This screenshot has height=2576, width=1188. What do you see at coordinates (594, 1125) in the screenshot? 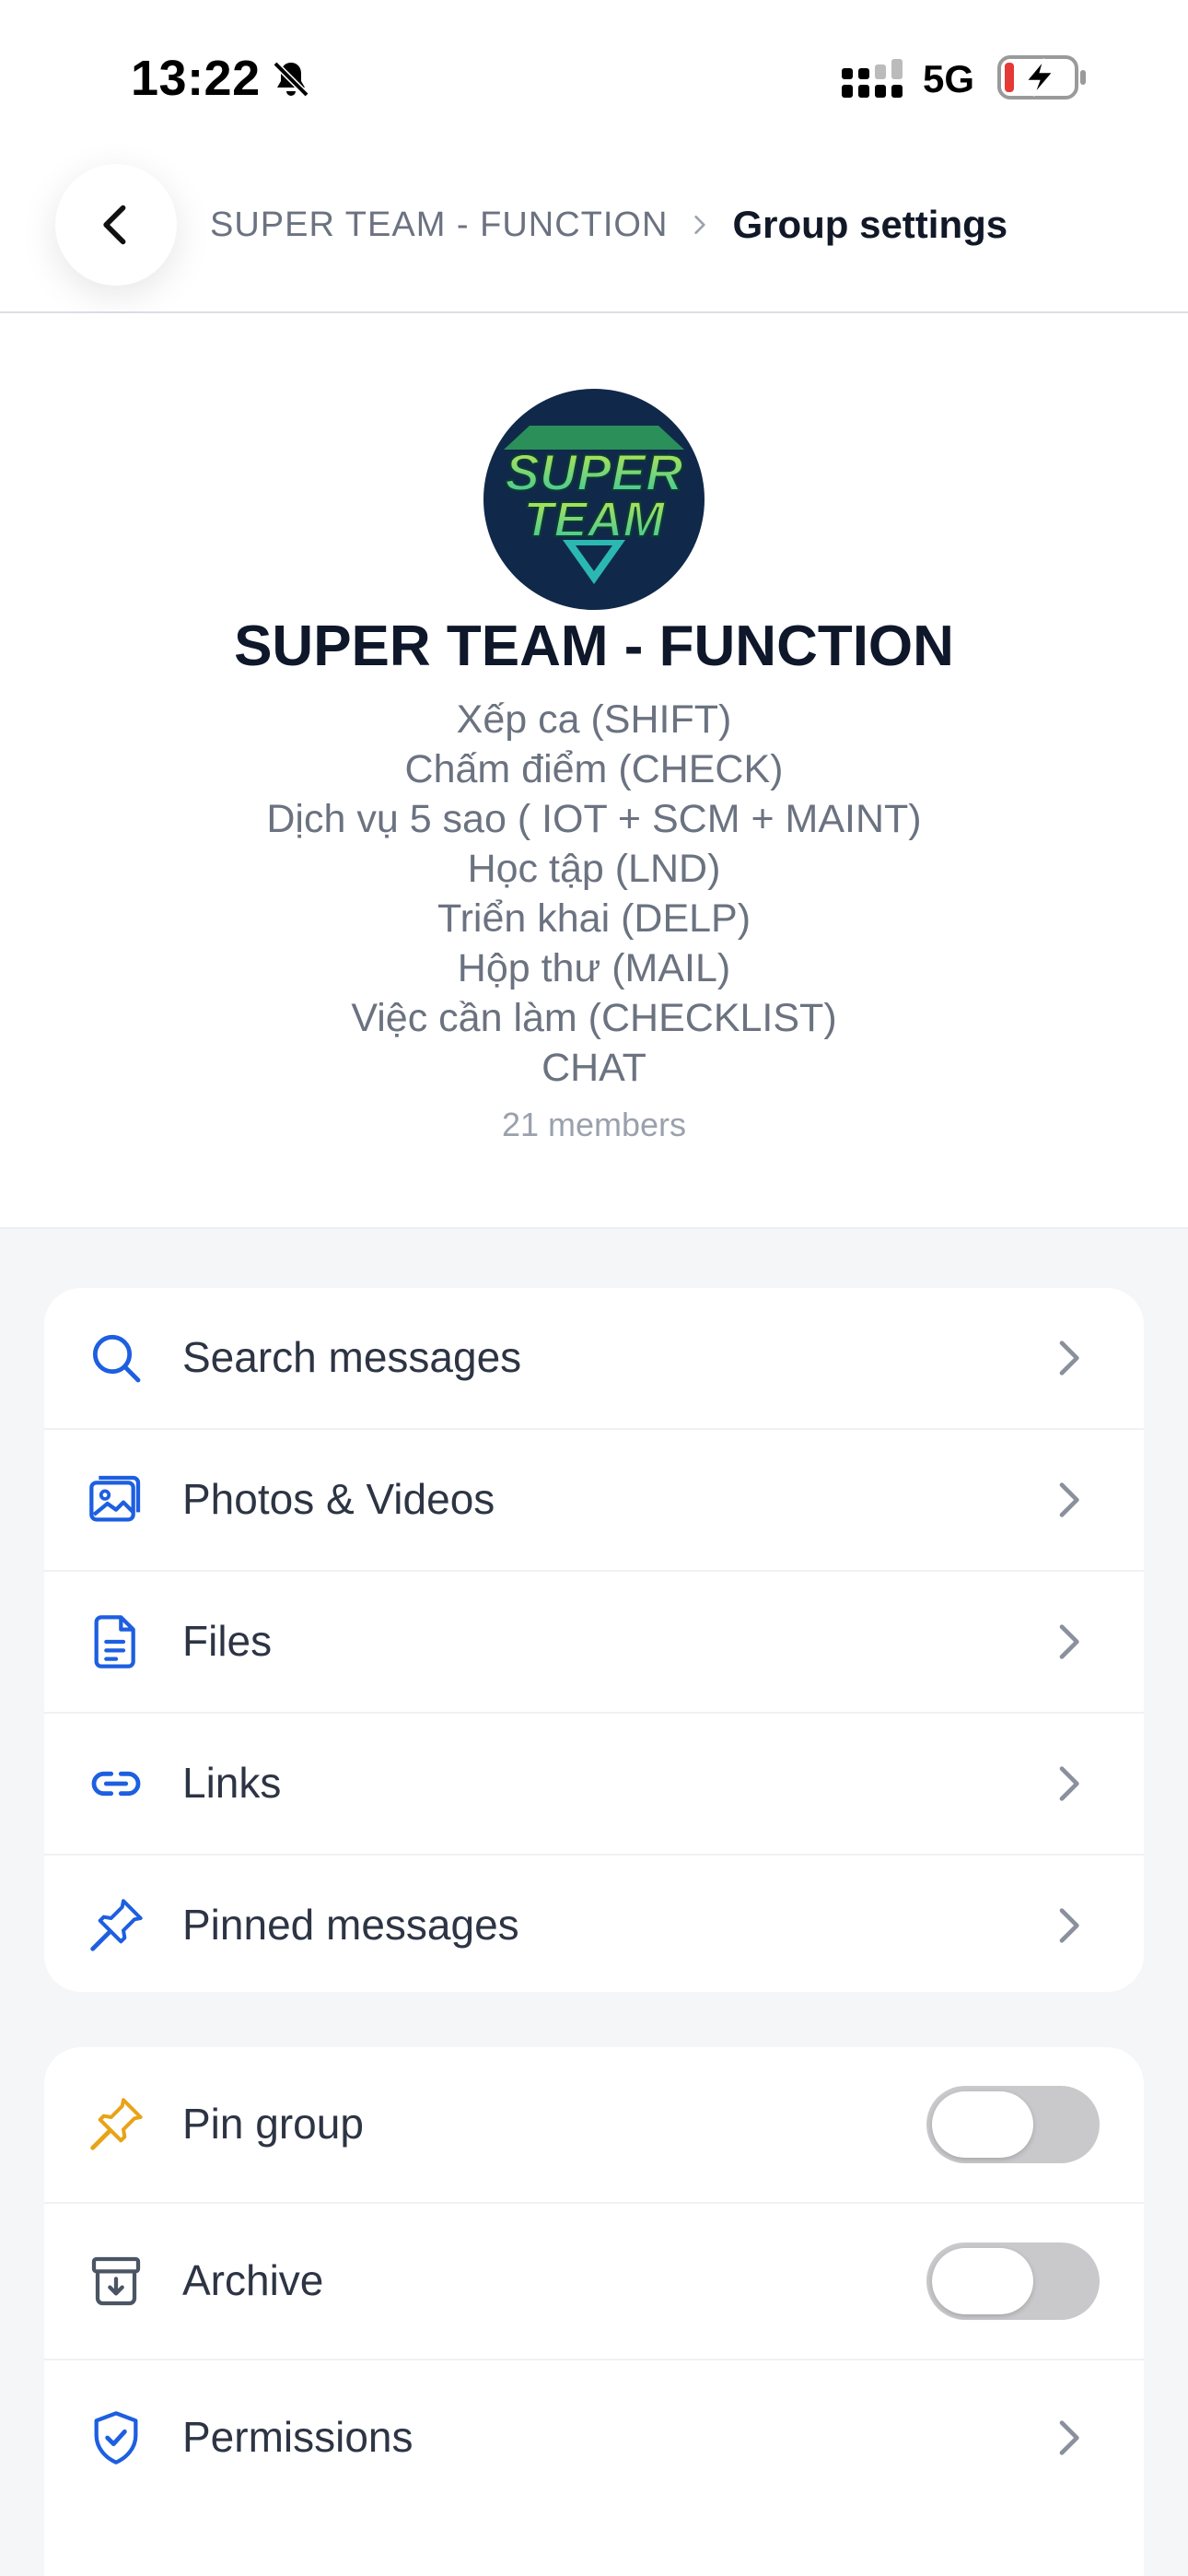
I see `member-count: 21 members` at bounding box center [594, 1125].